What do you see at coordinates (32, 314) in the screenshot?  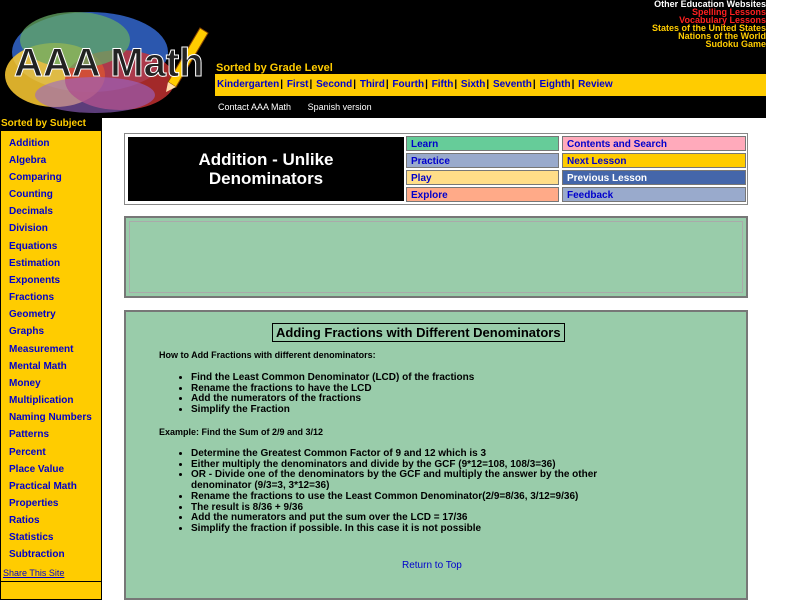 I see `sidebar-item-geometry: Geometry` at bounding box center [32, 314].